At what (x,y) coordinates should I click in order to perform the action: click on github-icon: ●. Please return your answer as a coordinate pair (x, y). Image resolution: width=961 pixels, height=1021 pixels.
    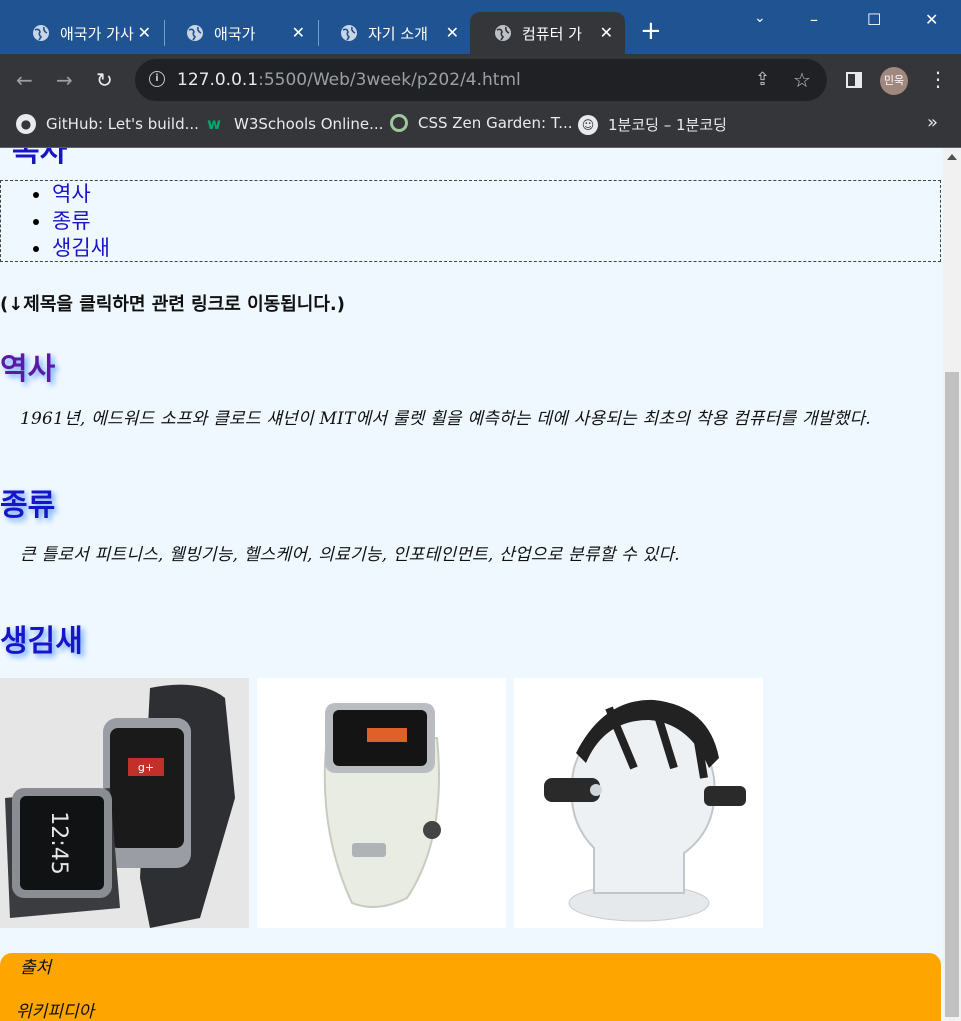
    Looking at the image, I should click on (26, 124).